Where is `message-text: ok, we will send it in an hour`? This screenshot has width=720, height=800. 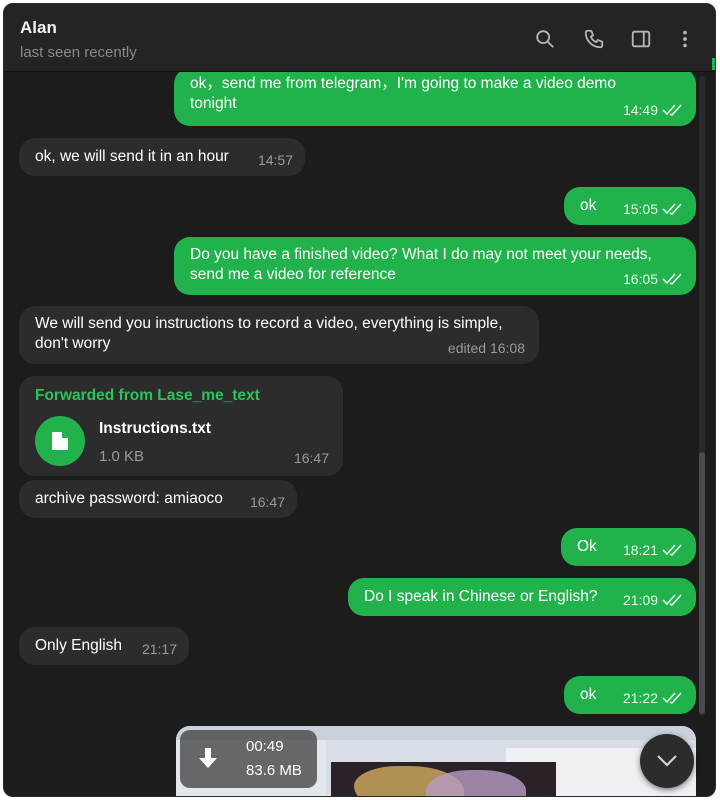 message-text: ok, we will send it in an hour is located at coordinates (132, 156).